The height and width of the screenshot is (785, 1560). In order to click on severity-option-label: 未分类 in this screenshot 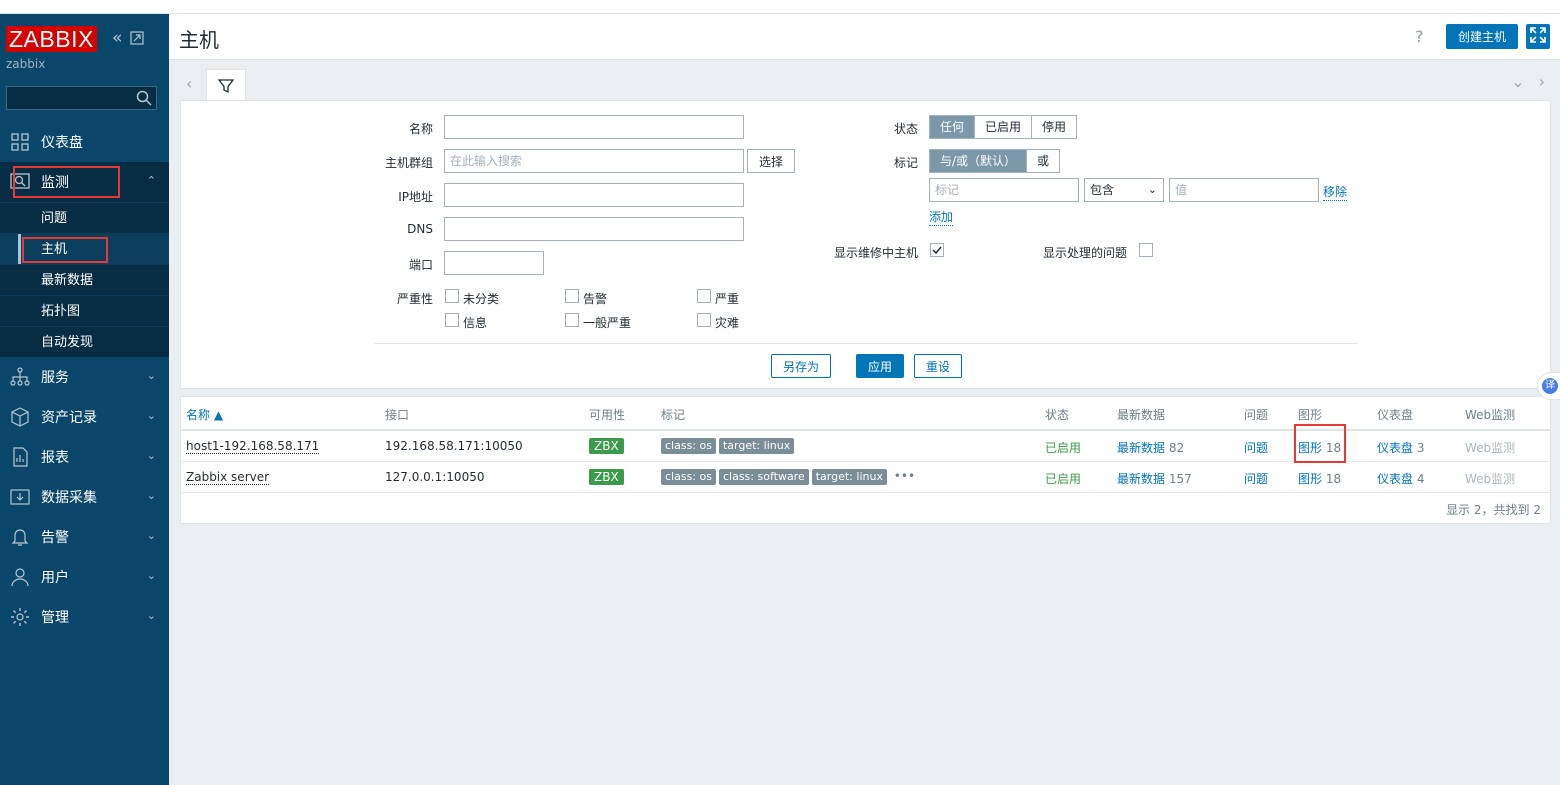, I will do `click(481, 299)`.